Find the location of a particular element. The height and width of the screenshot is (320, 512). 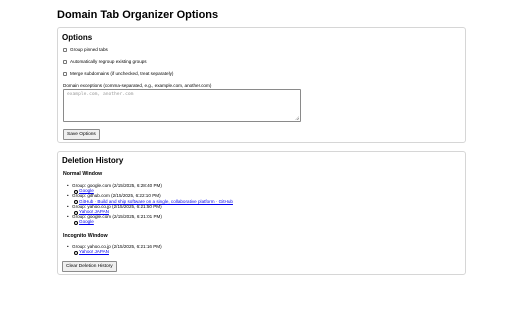

clear-deletion-history-button: Clear Deletion History is located at coordinates (89, 266).